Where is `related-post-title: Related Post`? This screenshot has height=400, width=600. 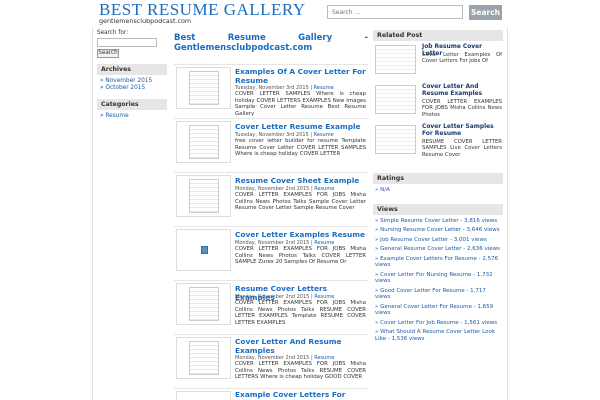 related-post-title: Related Post is located at coordinates (438, 35).